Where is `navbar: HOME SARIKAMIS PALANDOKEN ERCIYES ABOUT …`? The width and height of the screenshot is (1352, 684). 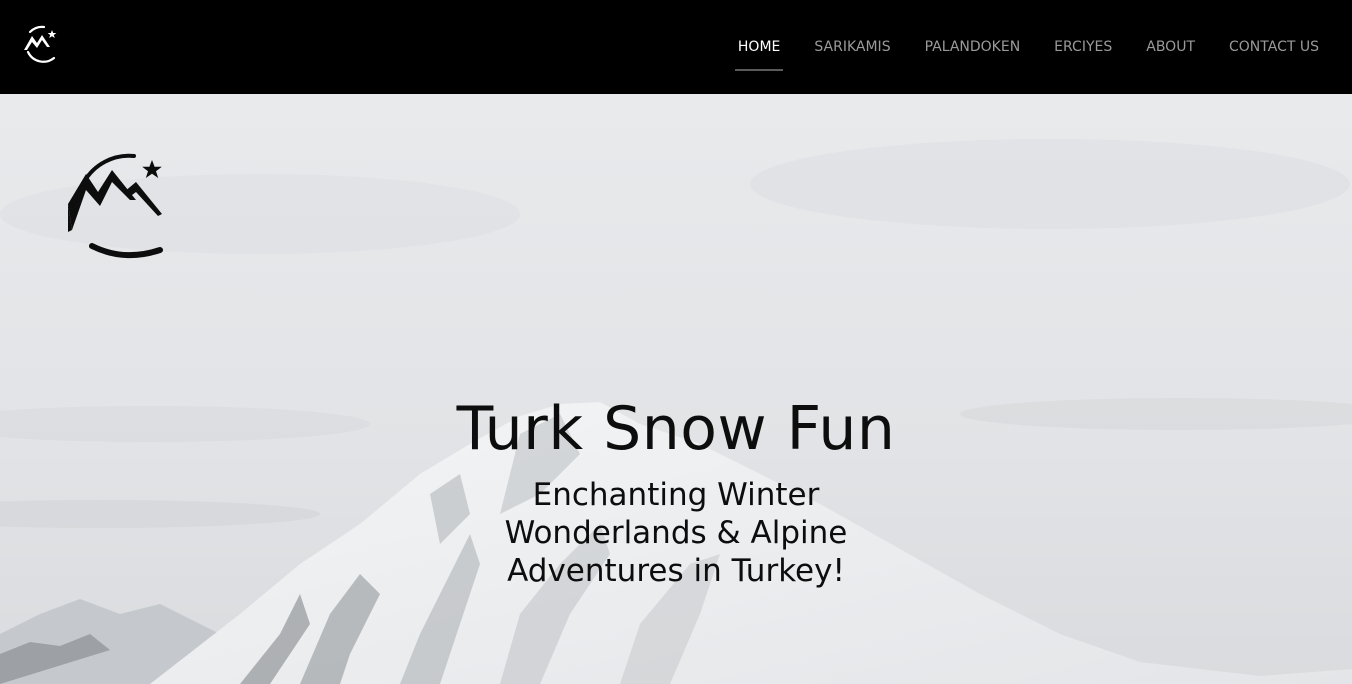
navbar: HOME SARIKAMIS PALANDOKEN ERCIYES ABOUT … is located at coordinates (676, 47).